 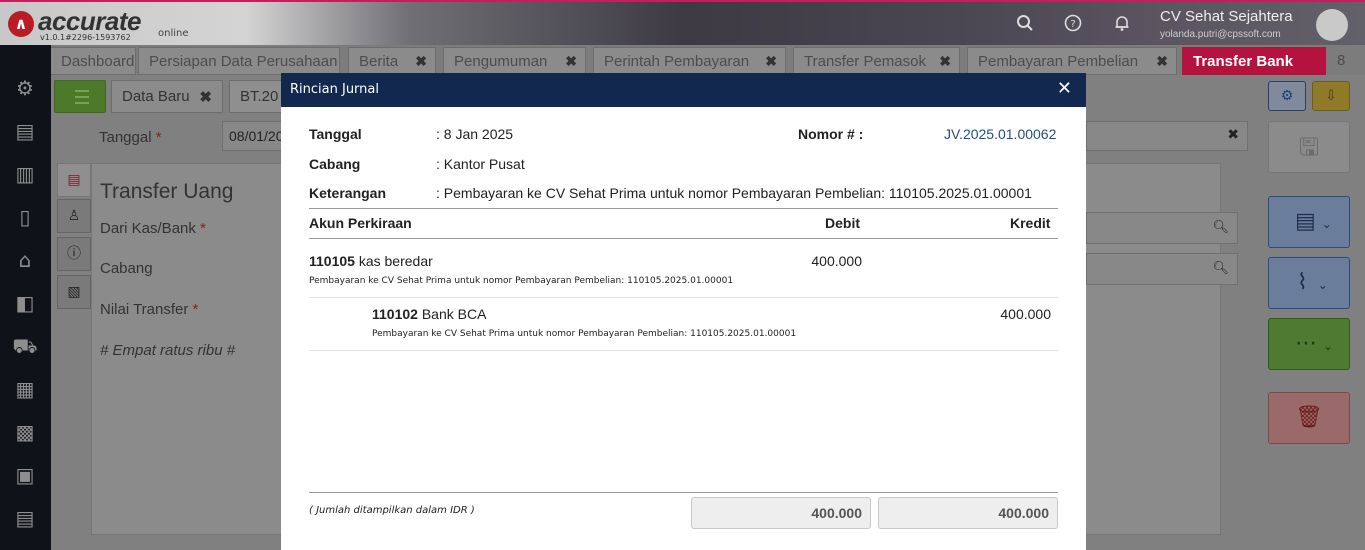 What do you see at coordinates (379, 61) in the screenshot?
I see `tab-label: Berita` at bounding box center [379, 61].